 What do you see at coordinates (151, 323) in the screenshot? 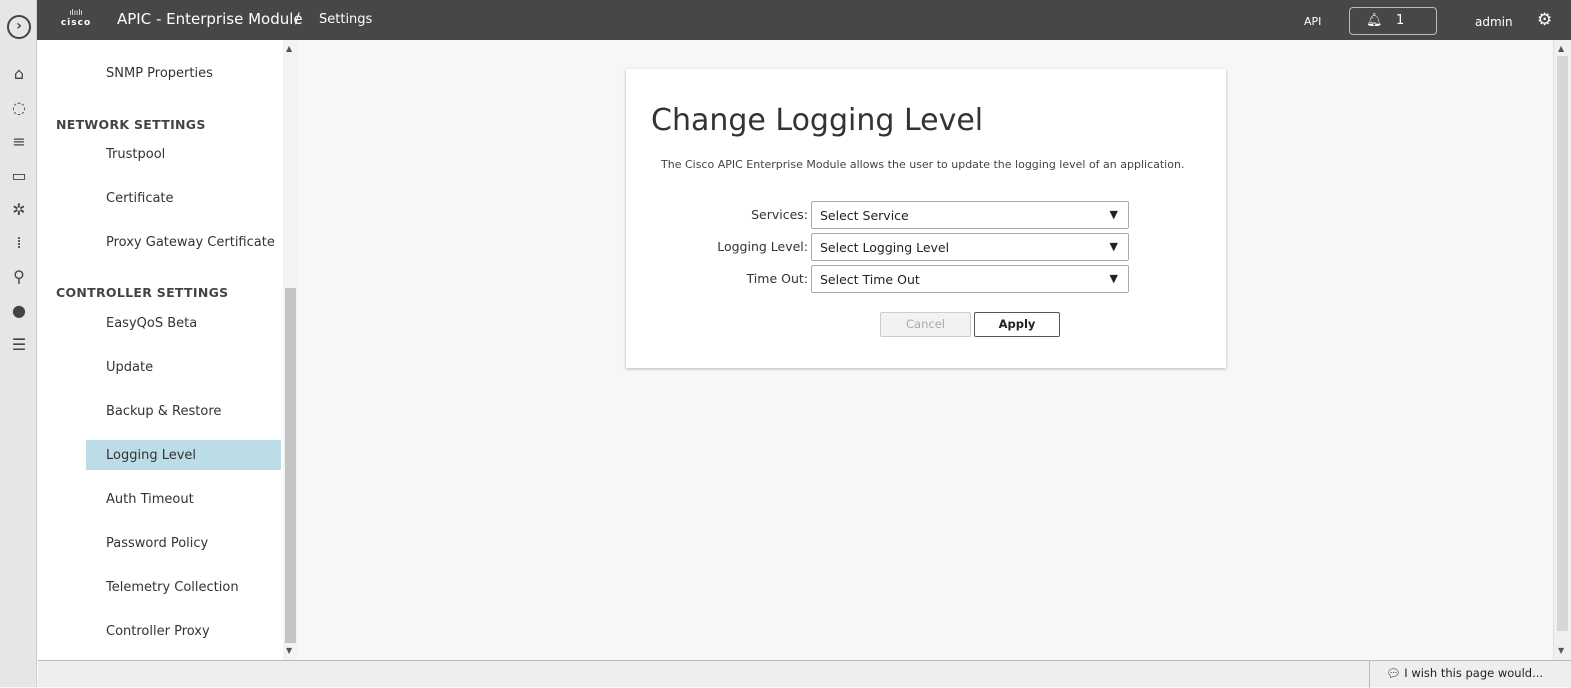
I see `sidebar-item-easyqos: EasyQoS Beta` at bounding box center [151, 323].